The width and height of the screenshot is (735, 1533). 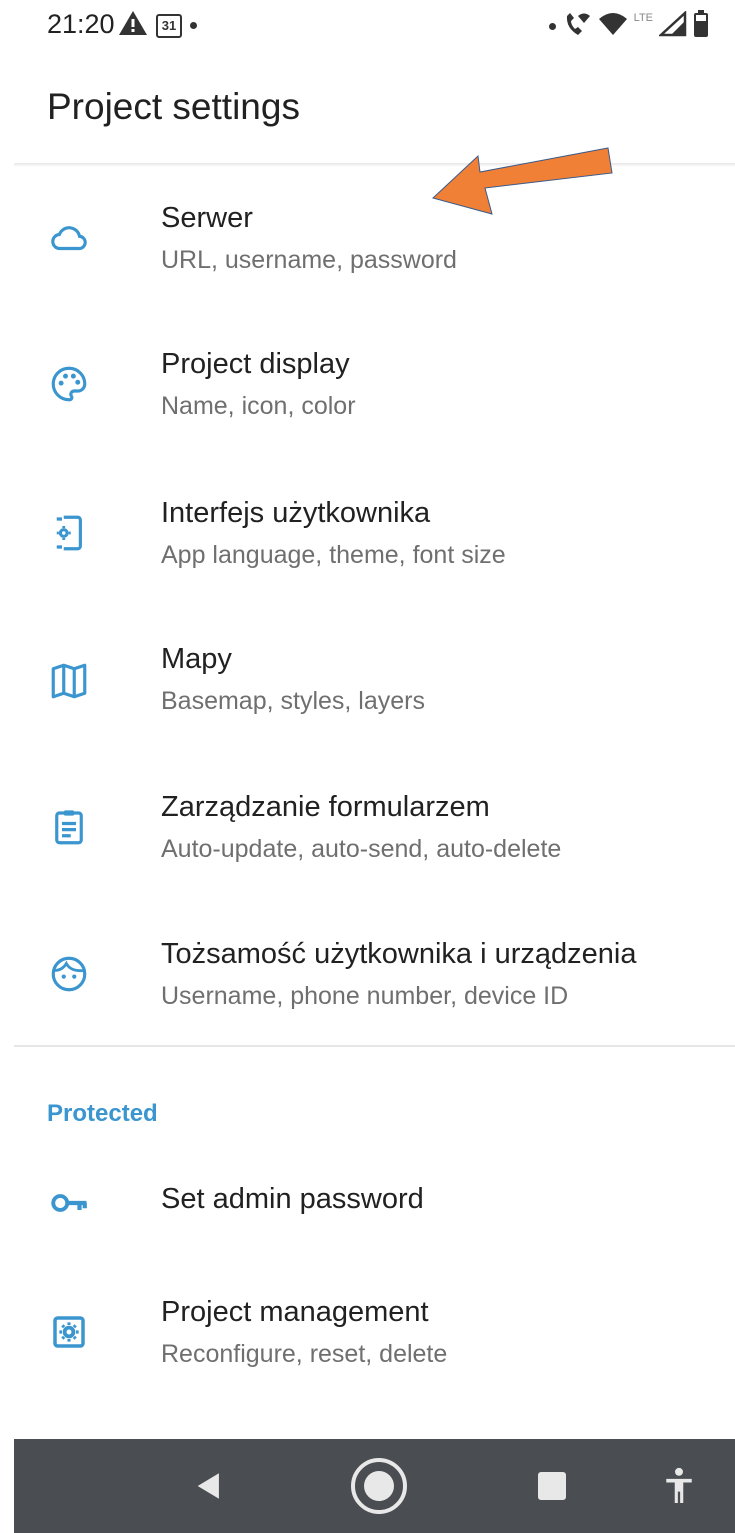 What do you see at coordinates (69, 238) in the screenshot?
I see `cloud-icon` at bounding box center [69, 238].